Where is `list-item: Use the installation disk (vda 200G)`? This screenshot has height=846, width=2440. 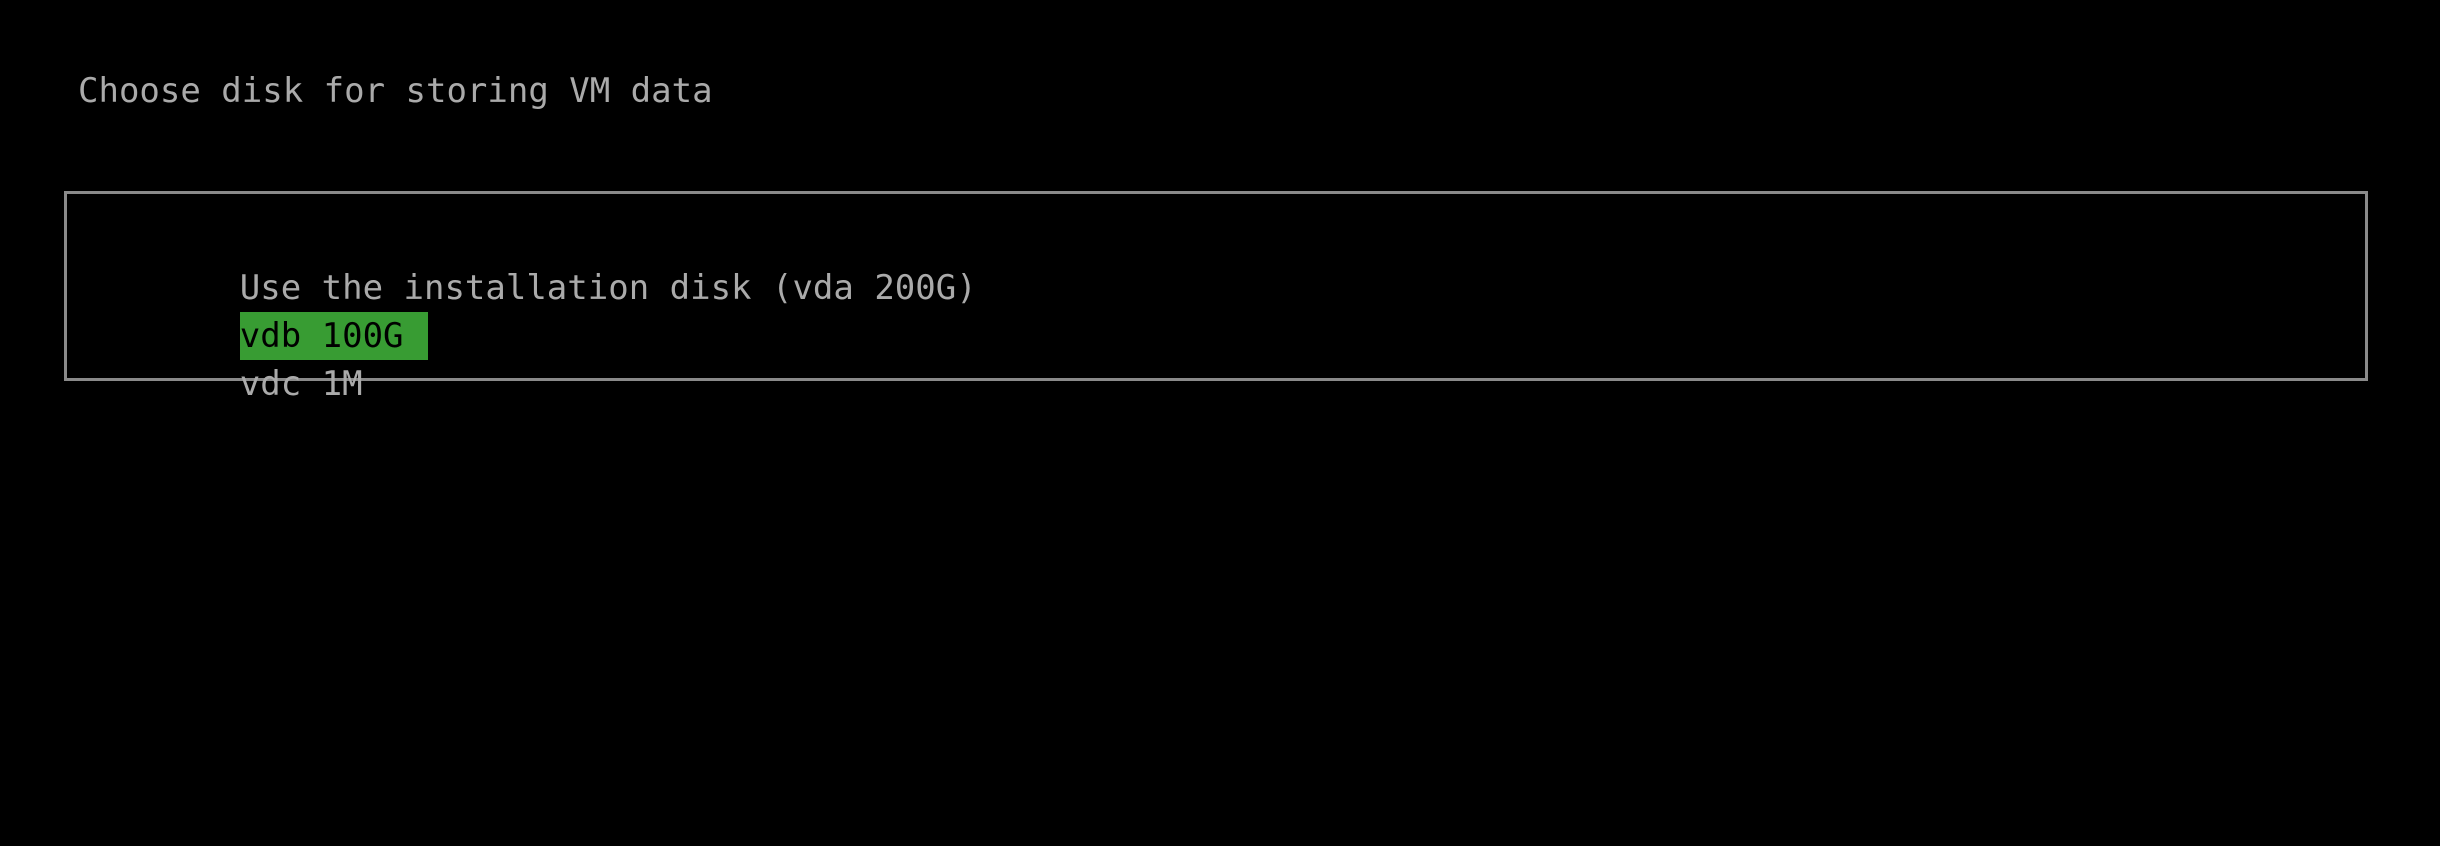
list-item: Use the installation disk (vda 200G) is located at coordinates (1220, 262).